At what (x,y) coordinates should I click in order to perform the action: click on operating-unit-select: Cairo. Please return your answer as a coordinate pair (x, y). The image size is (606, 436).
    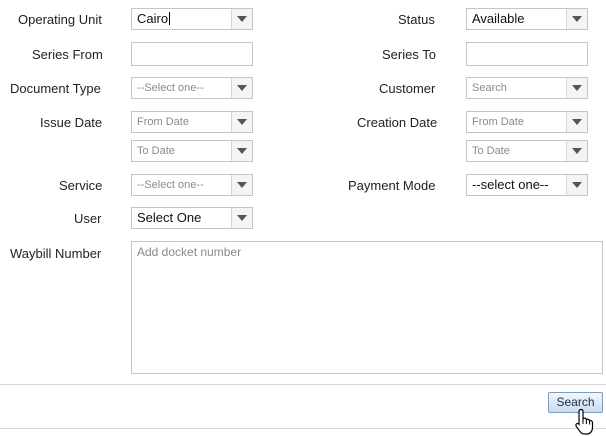
    Looking at the image, I should click on (192, 19).